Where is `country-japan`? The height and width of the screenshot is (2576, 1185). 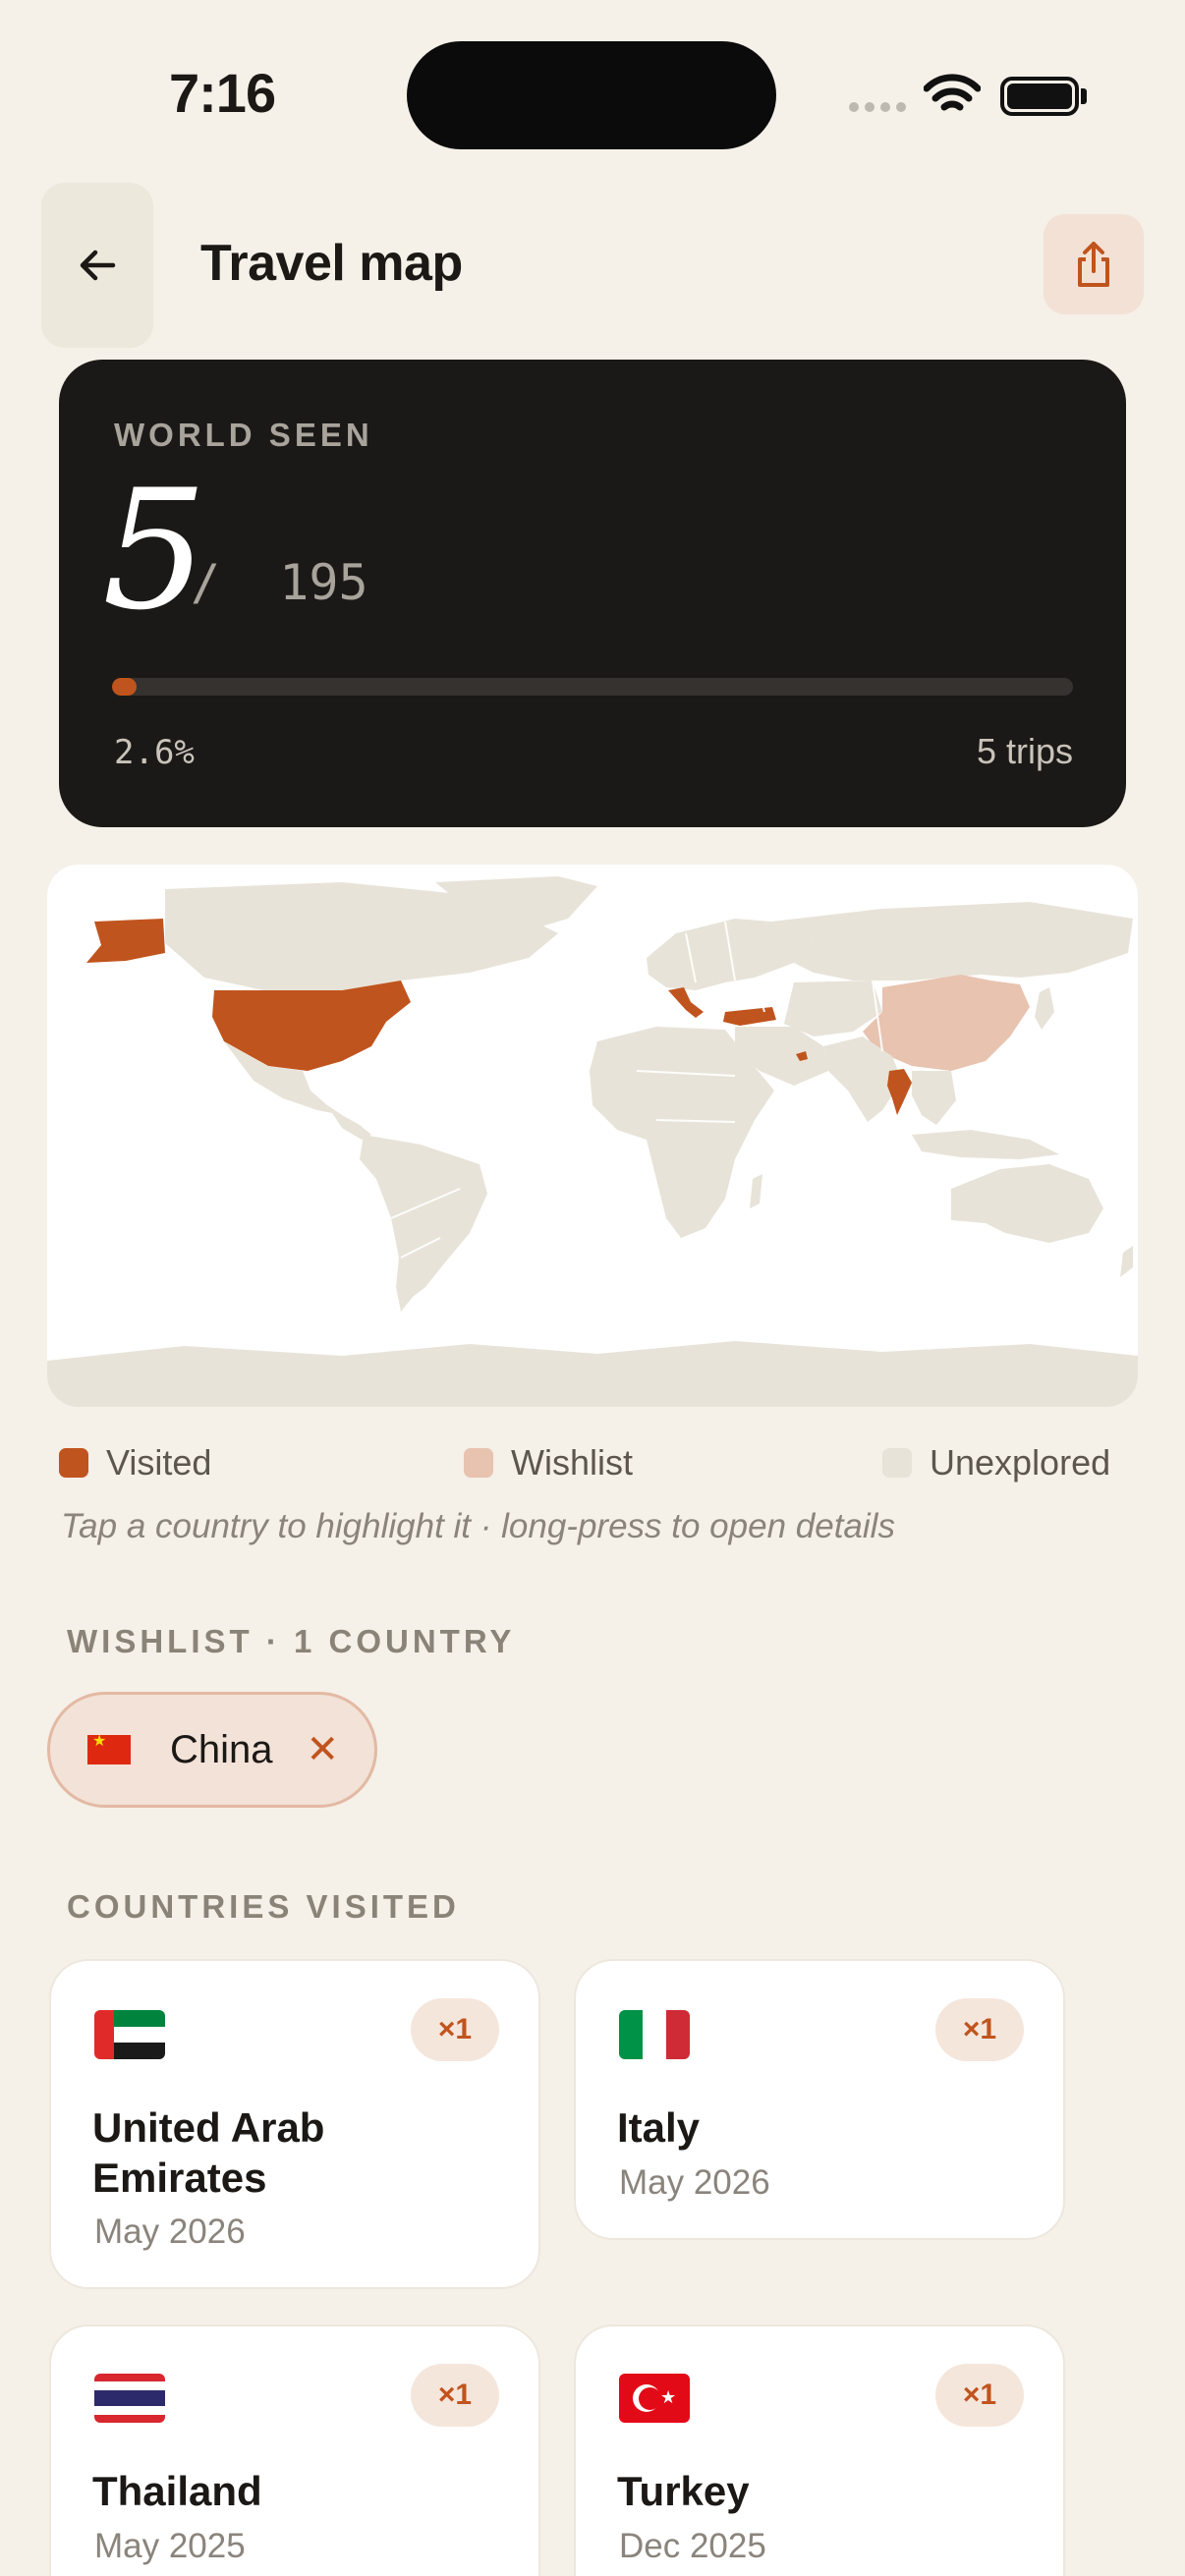
country-japan is located at coordinates (1045, 1008).